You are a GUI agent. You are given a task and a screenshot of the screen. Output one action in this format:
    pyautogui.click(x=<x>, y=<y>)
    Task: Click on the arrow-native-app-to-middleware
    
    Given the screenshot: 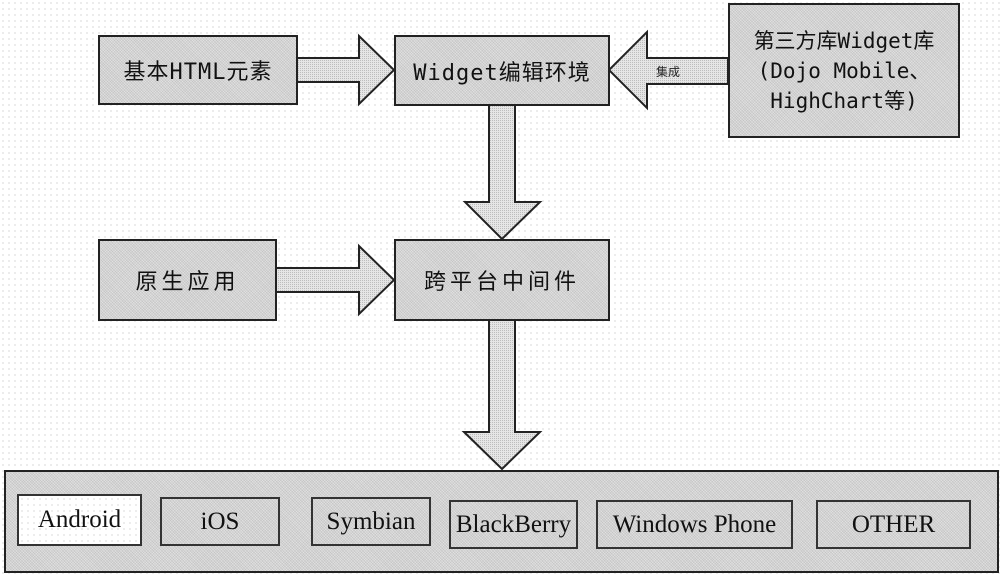 What is the action you would take?
    pyautogui.click(x=335, y=280)
    